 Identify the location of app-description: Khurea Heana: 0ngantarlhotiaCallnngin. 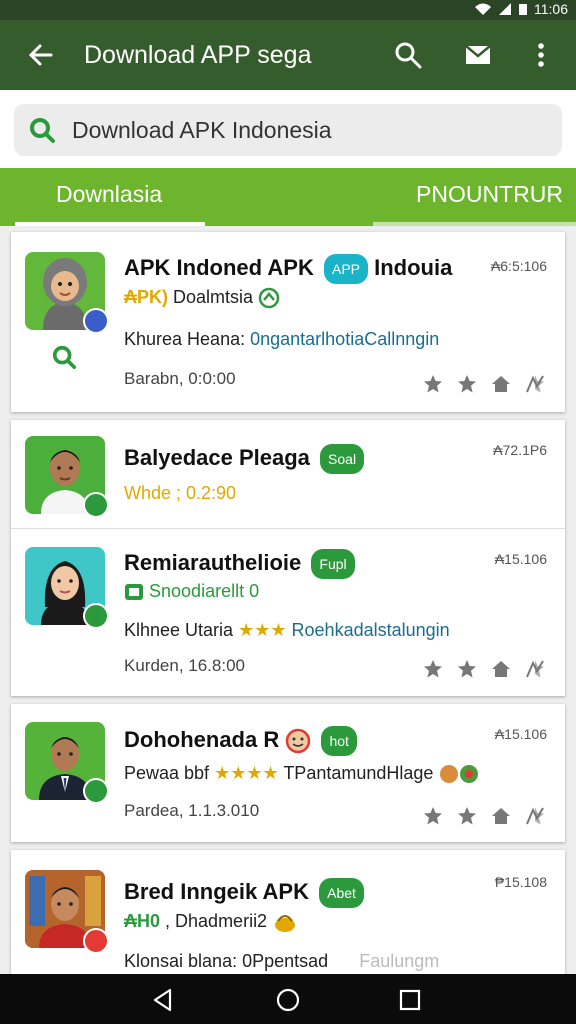
(281, 339).